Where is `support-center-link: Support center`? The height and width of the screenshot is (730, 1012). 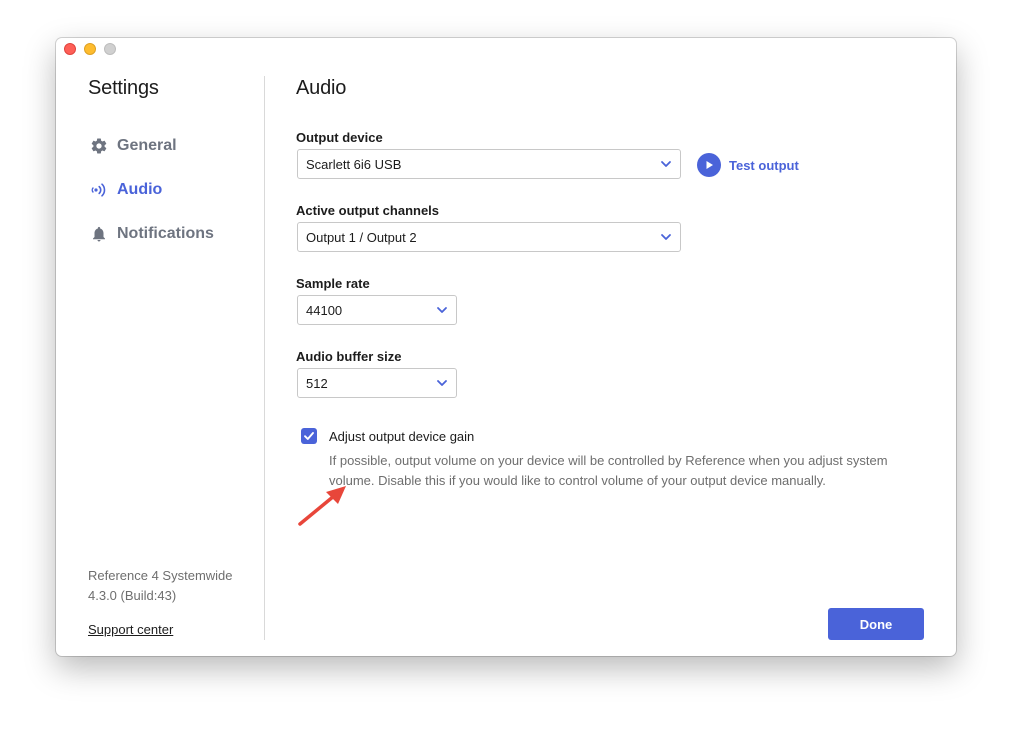
support-center-link: Support center is located at coordinates (130, 629).